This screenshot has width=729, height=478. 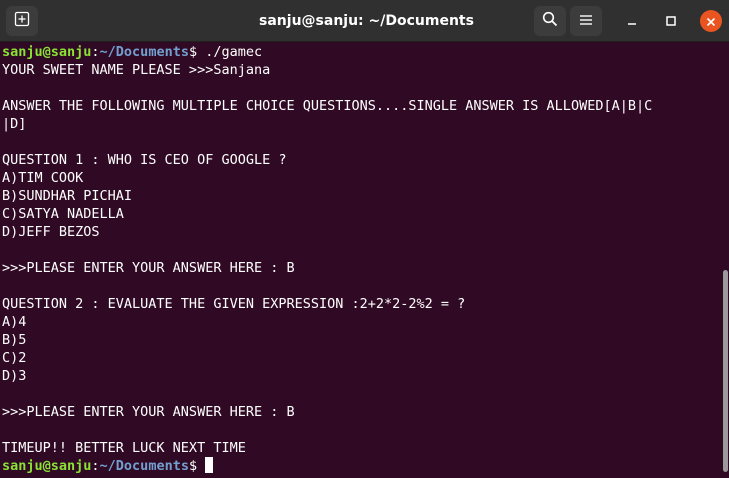 I want to click on output-line: D)3, so click(x=14, y=376).